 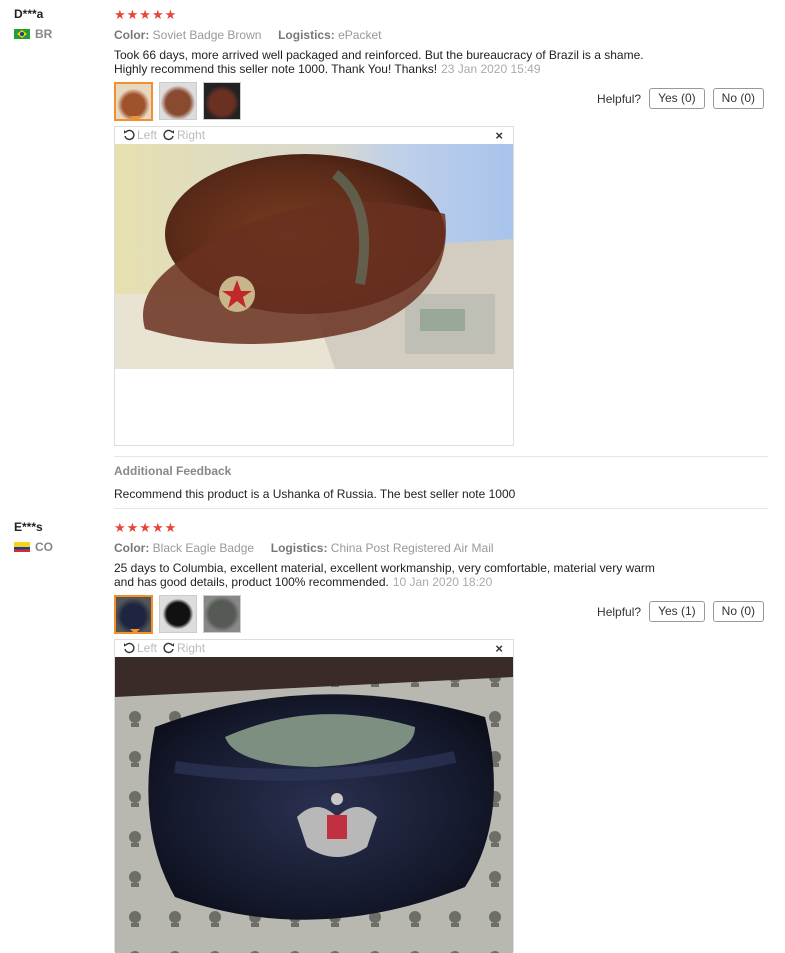 I want to click on review-photo, so click(x=314, y=256).